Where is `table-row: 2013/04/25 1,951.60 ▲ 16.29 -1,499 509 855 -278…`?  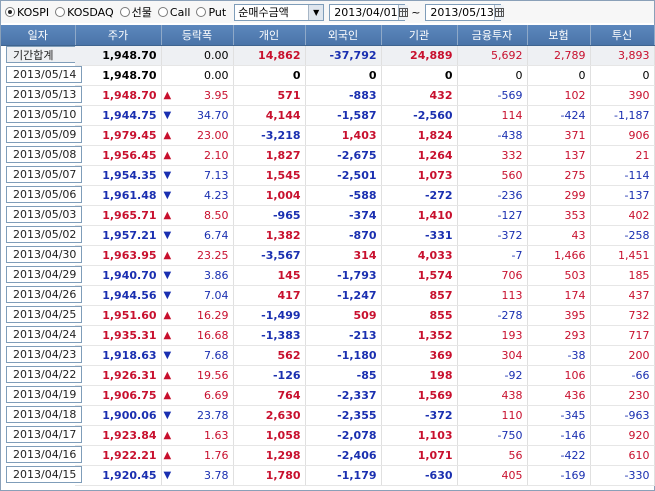 table-row: 2013/04/25 1,951.60 ▲ 16.29 -1,499 509 855 -278… is located at coordinates (328, 315).